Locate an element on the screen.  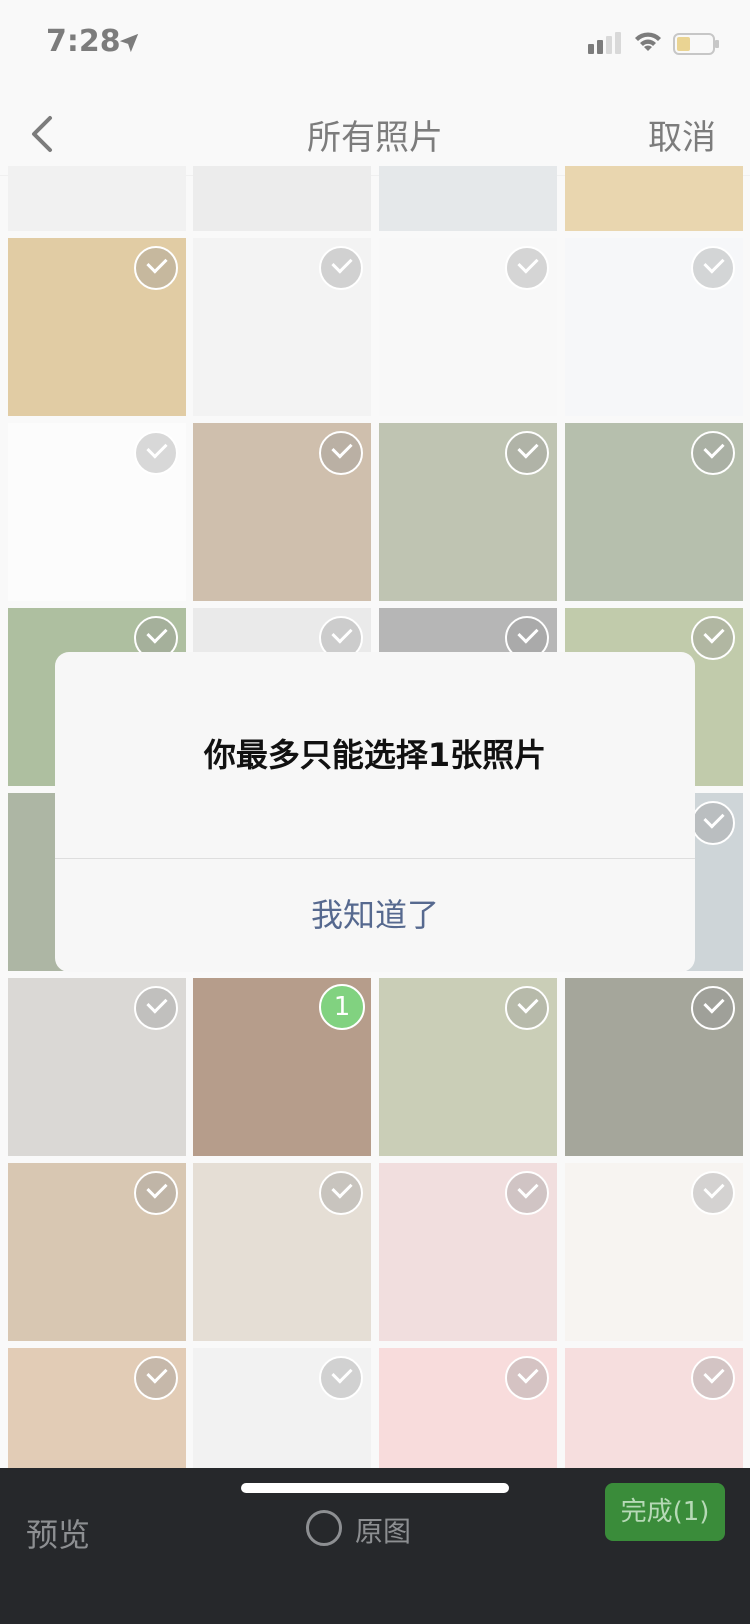
home-indicator is located at coordinates (375, 1488).